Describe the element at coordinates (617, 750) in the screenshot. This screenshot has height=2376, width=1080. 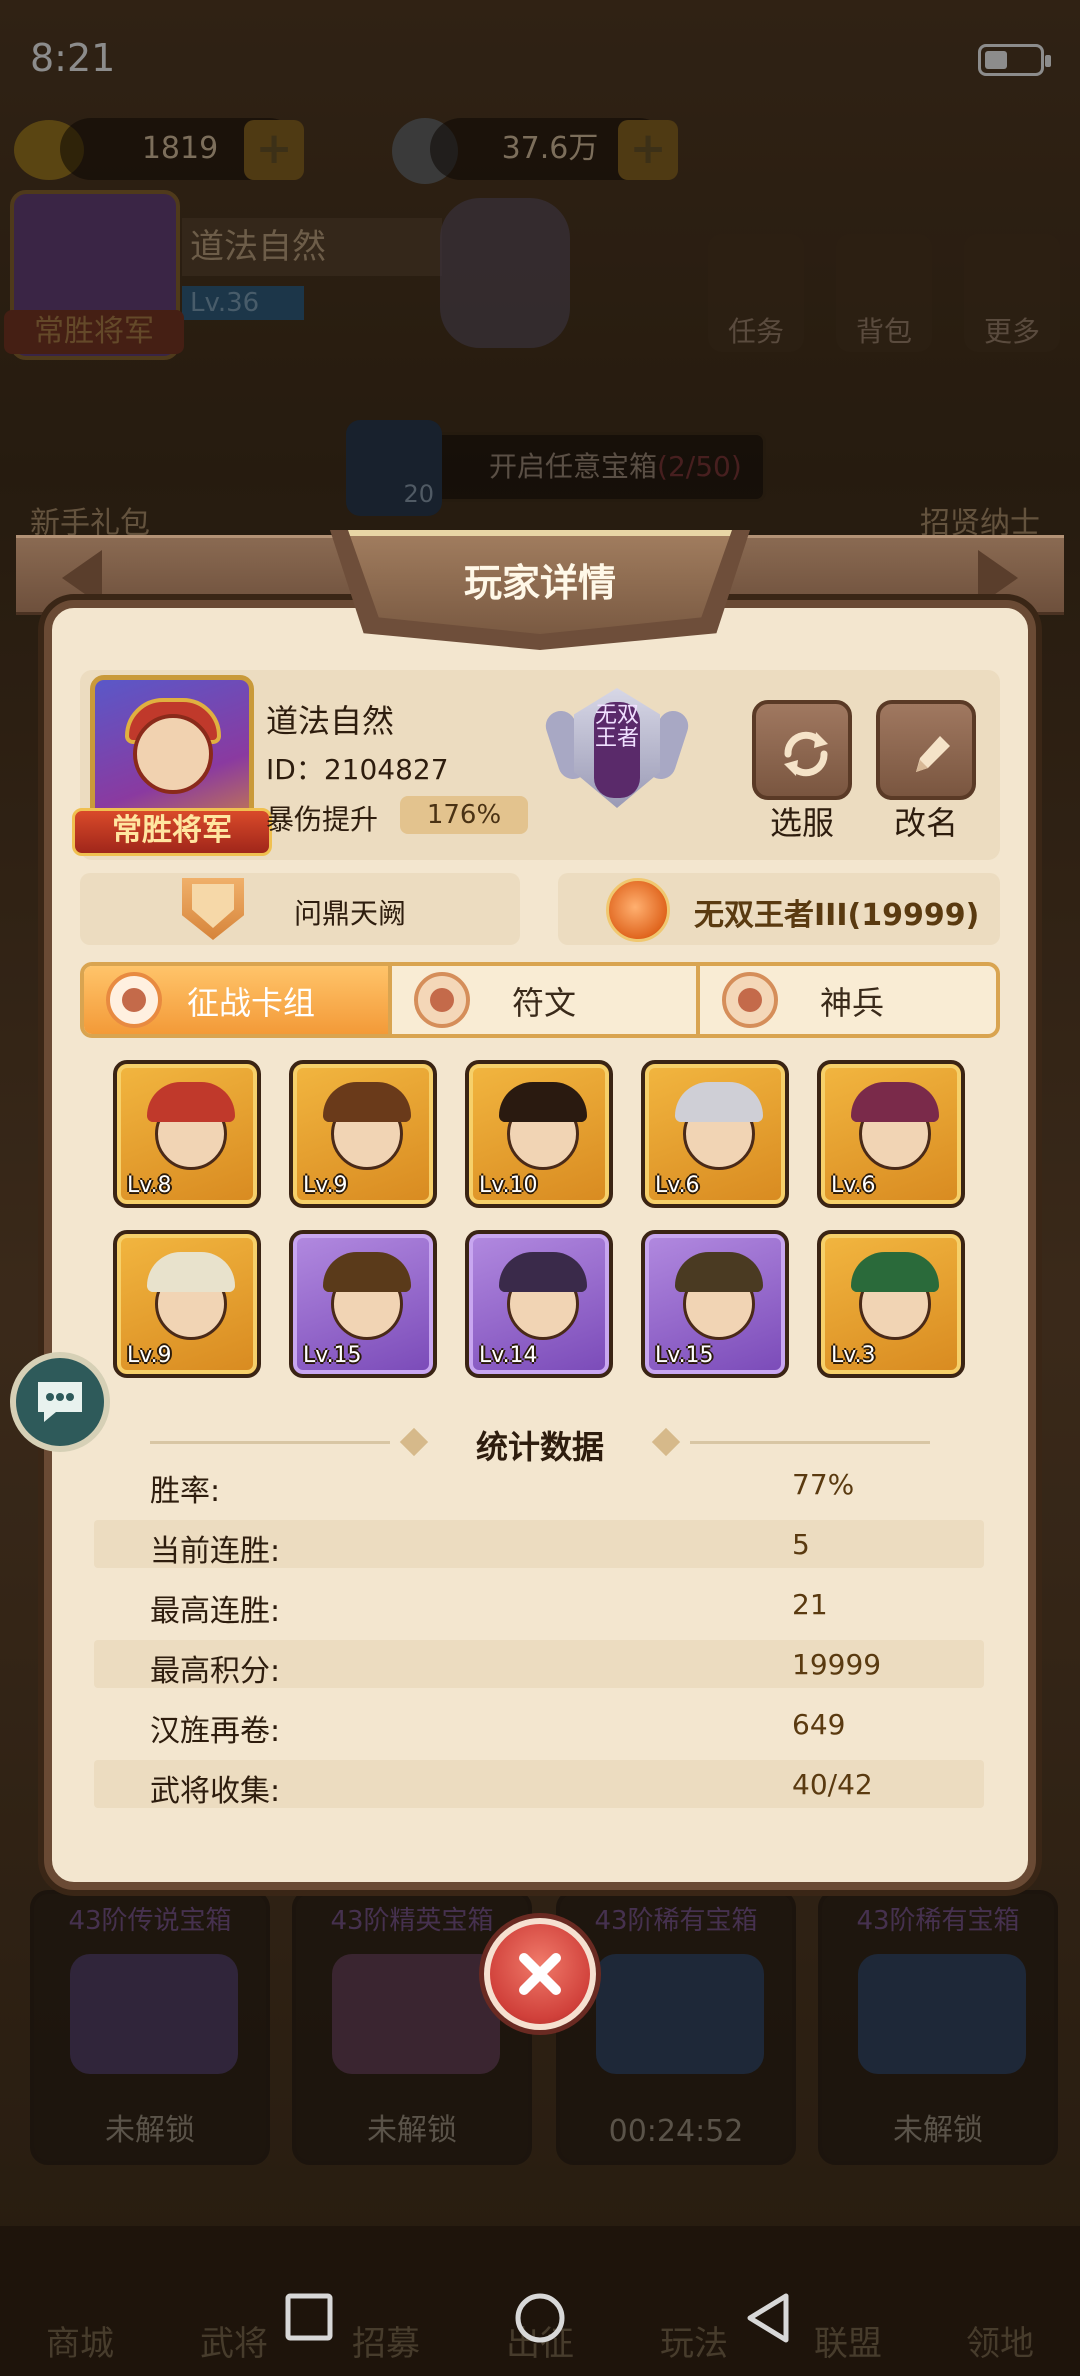
I see `rank-emblem-text: 无双王者` at that location.